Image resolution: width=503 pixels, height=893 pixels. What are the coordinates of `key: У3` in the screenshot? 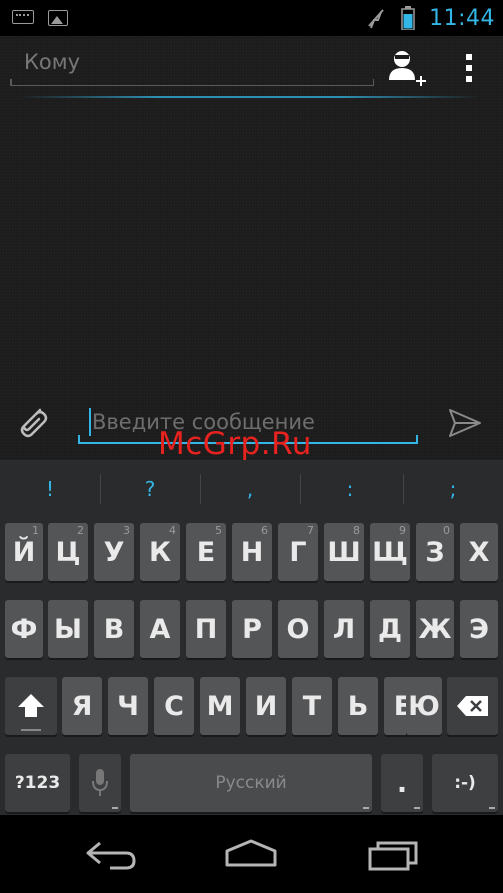 It's located at (114, 552).